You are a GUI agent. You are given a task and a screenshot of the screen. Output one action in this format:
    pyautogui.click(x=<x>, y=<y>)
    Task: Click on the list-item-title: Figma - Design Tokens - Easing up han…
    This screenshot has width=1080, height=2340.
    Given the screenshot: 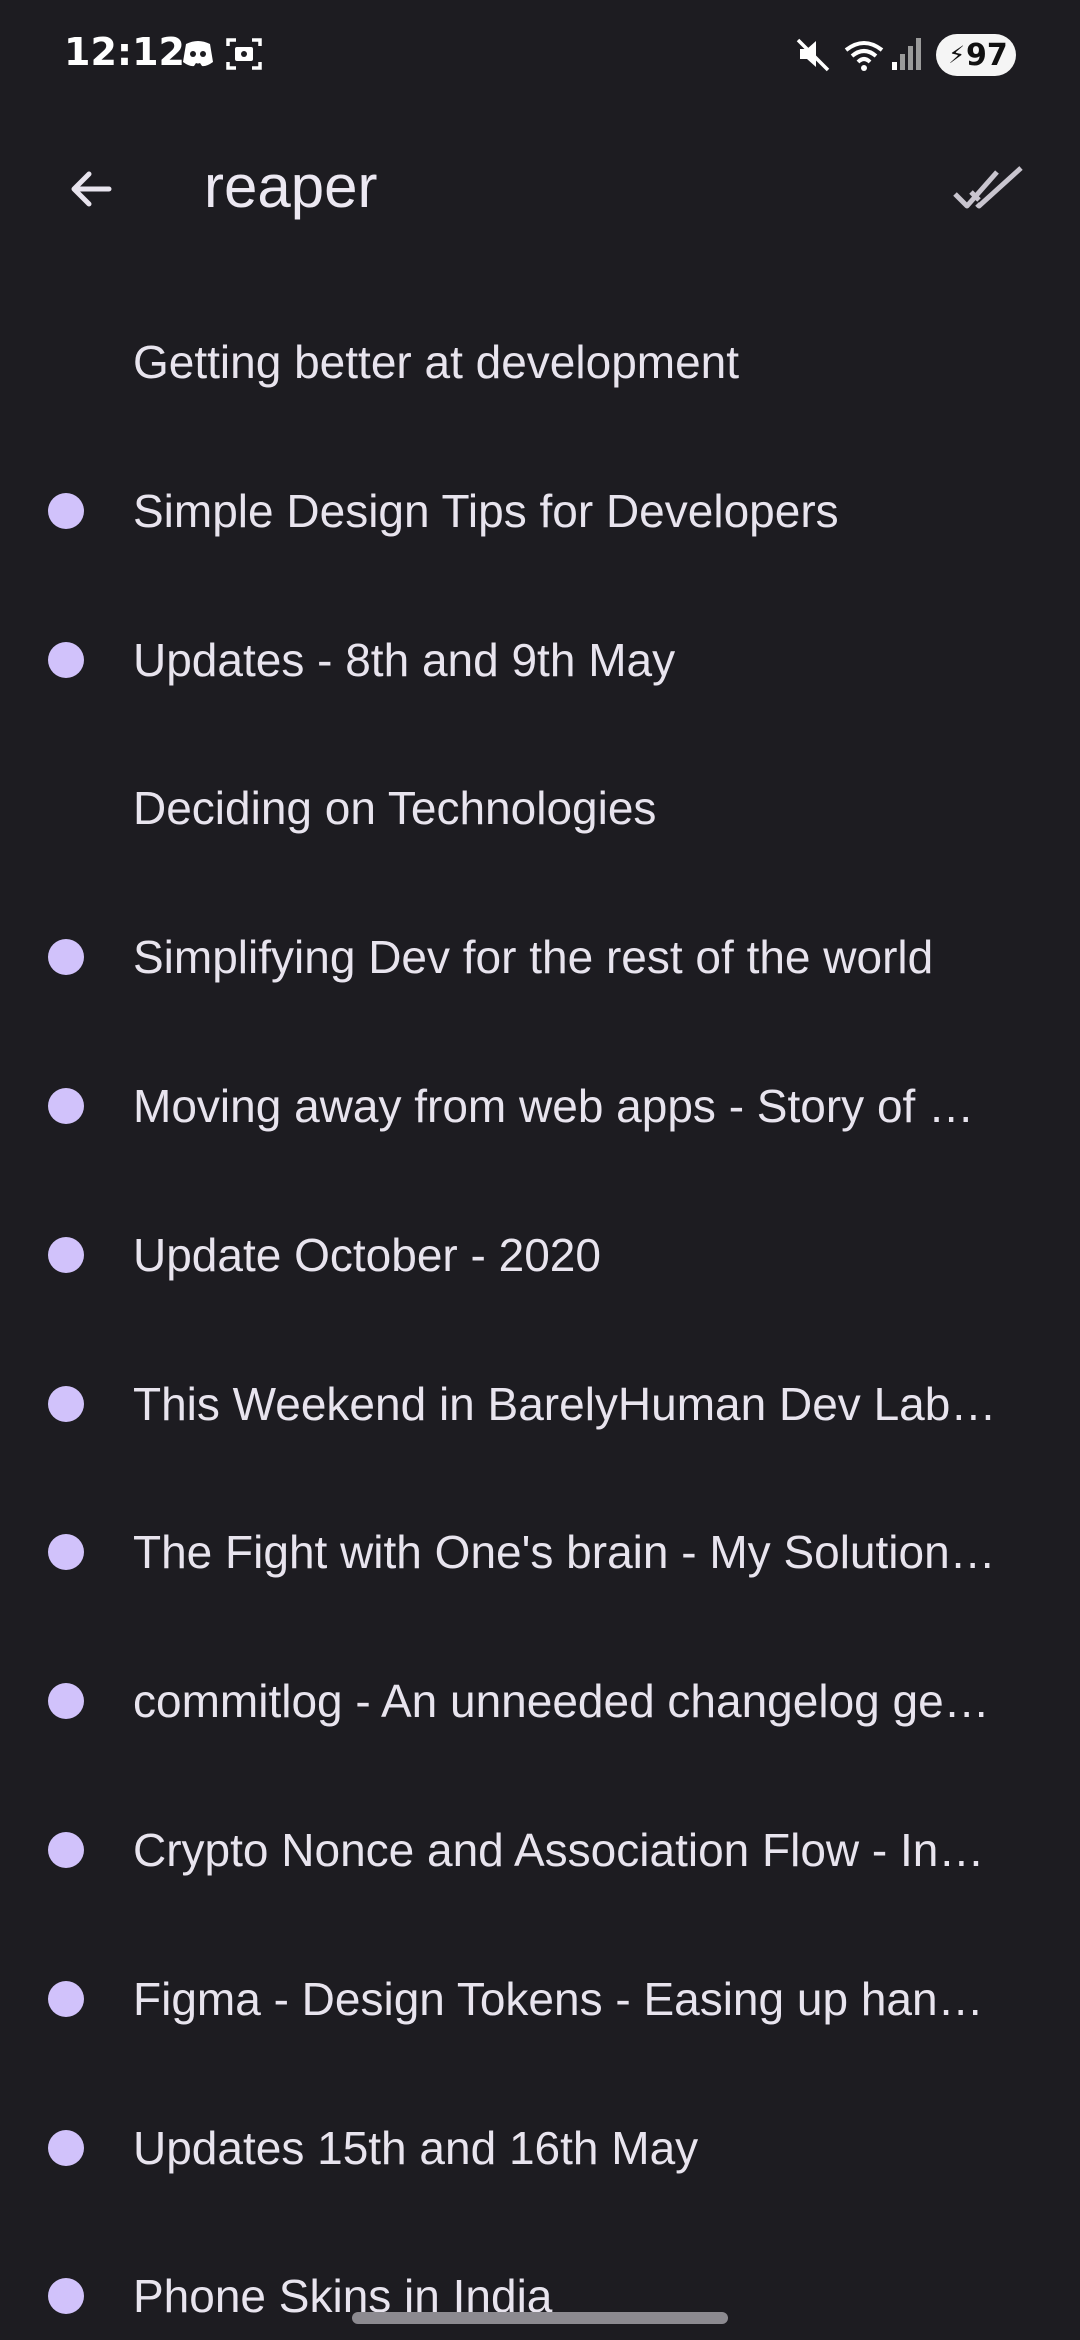 What is the action you would take?
    pyautogui.click(x=558, y=1998)
    